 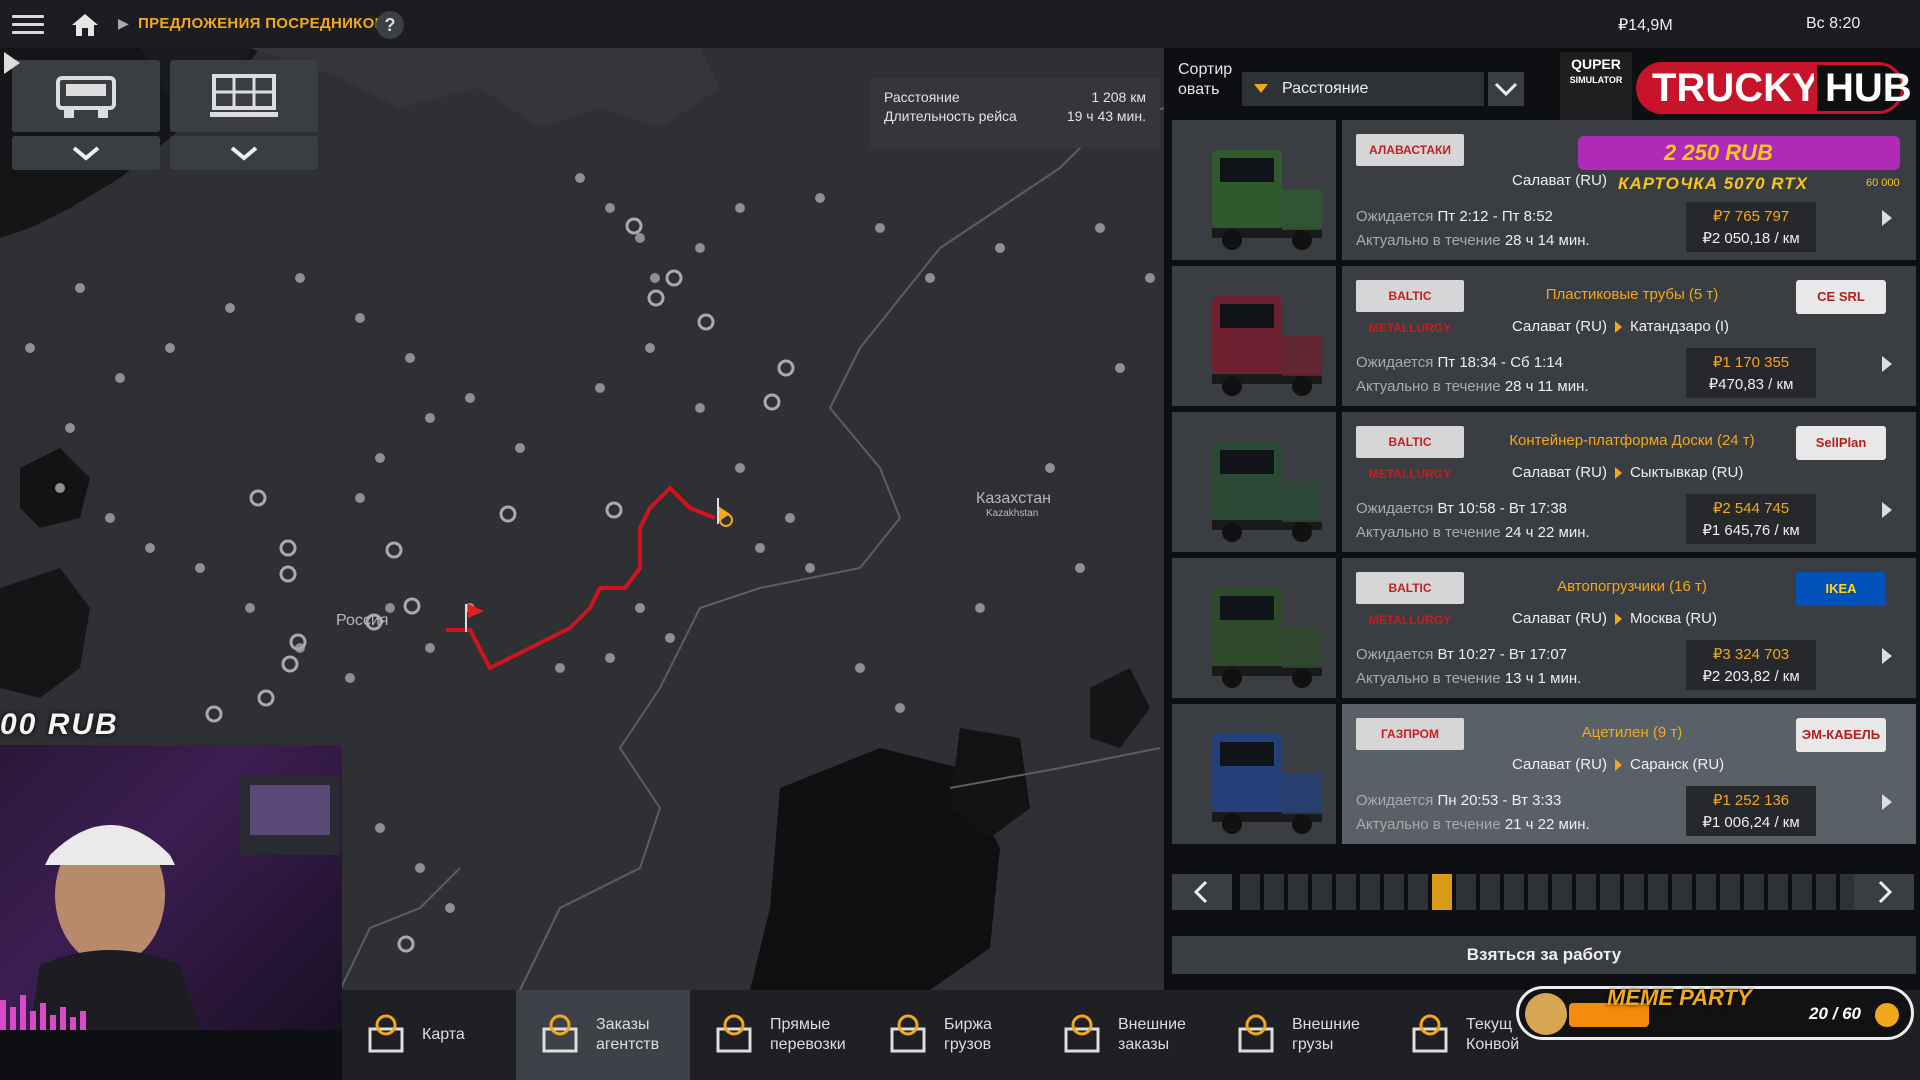 What do you see at coordinates (1473, 240) in the screenshot?
I see `valid-time: Актуально в течение 28 ч 14 мин.` at bounding box center [1473, 240].